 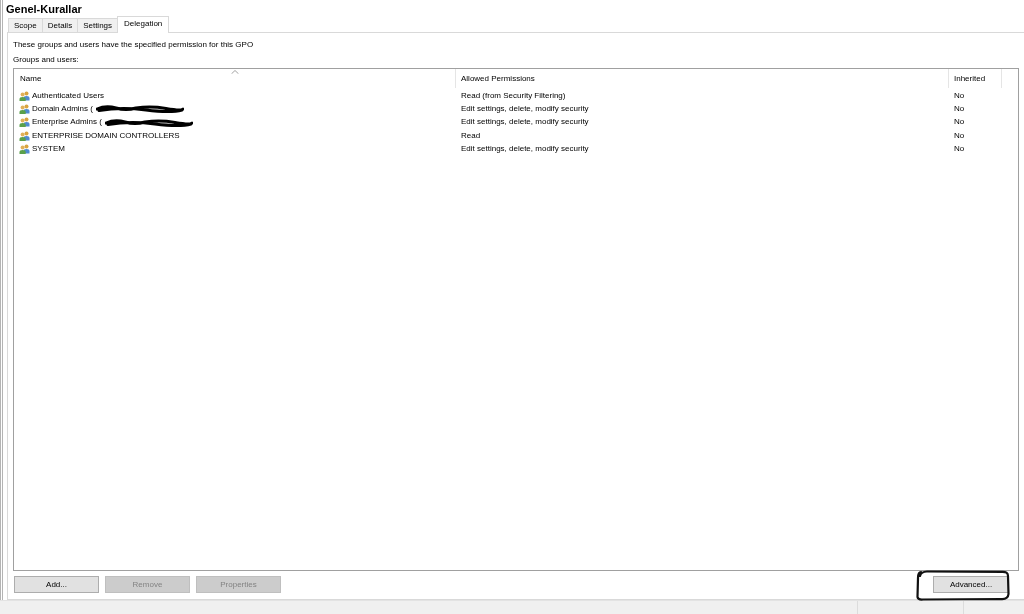 I want to click on user-name: SYSTEM, so click(x=48, y=148).